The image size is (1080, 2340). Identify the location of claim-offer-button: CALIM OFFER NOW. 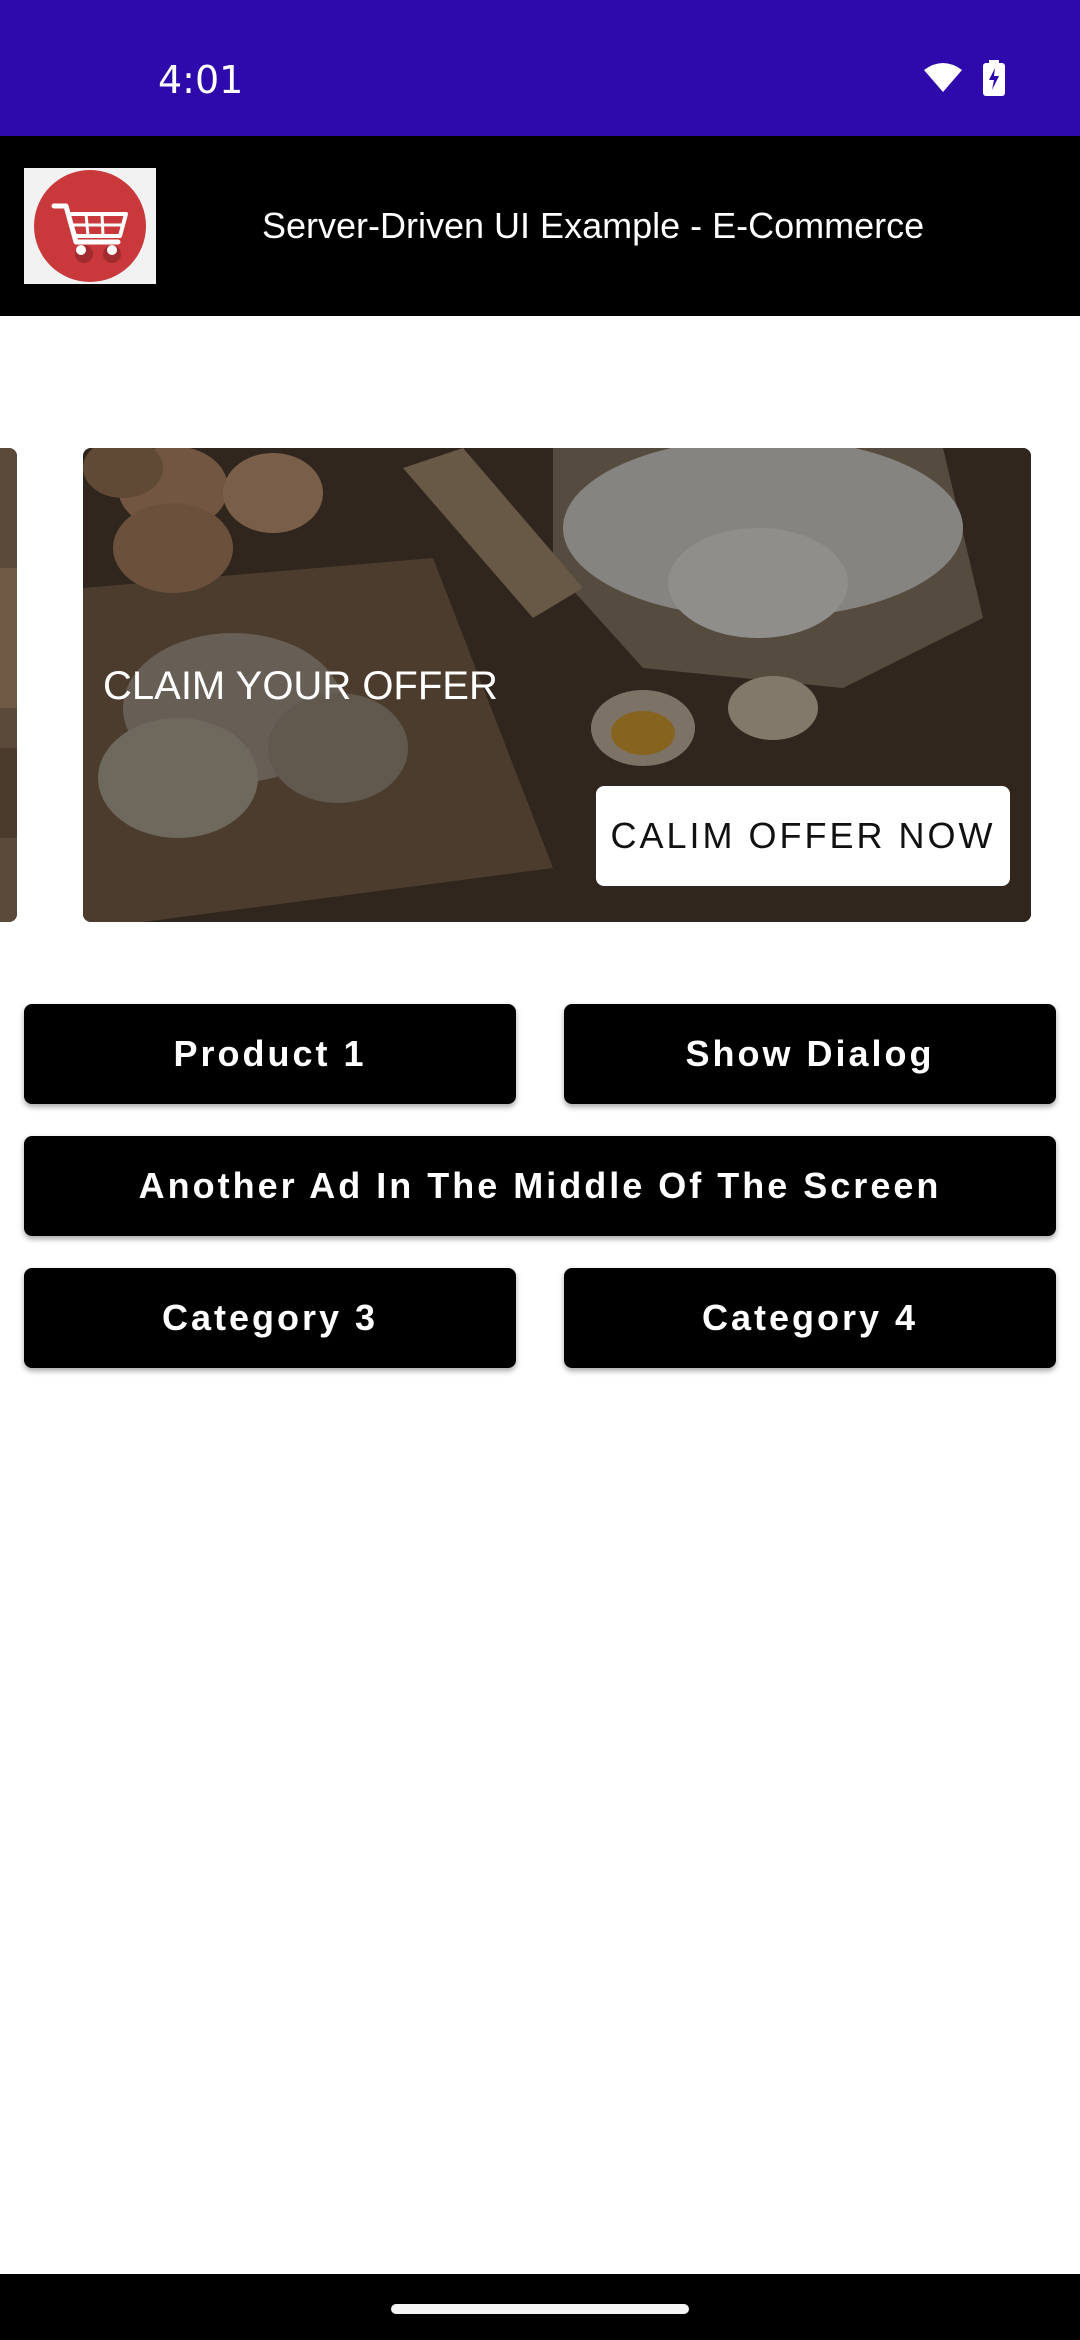
(803, 836).